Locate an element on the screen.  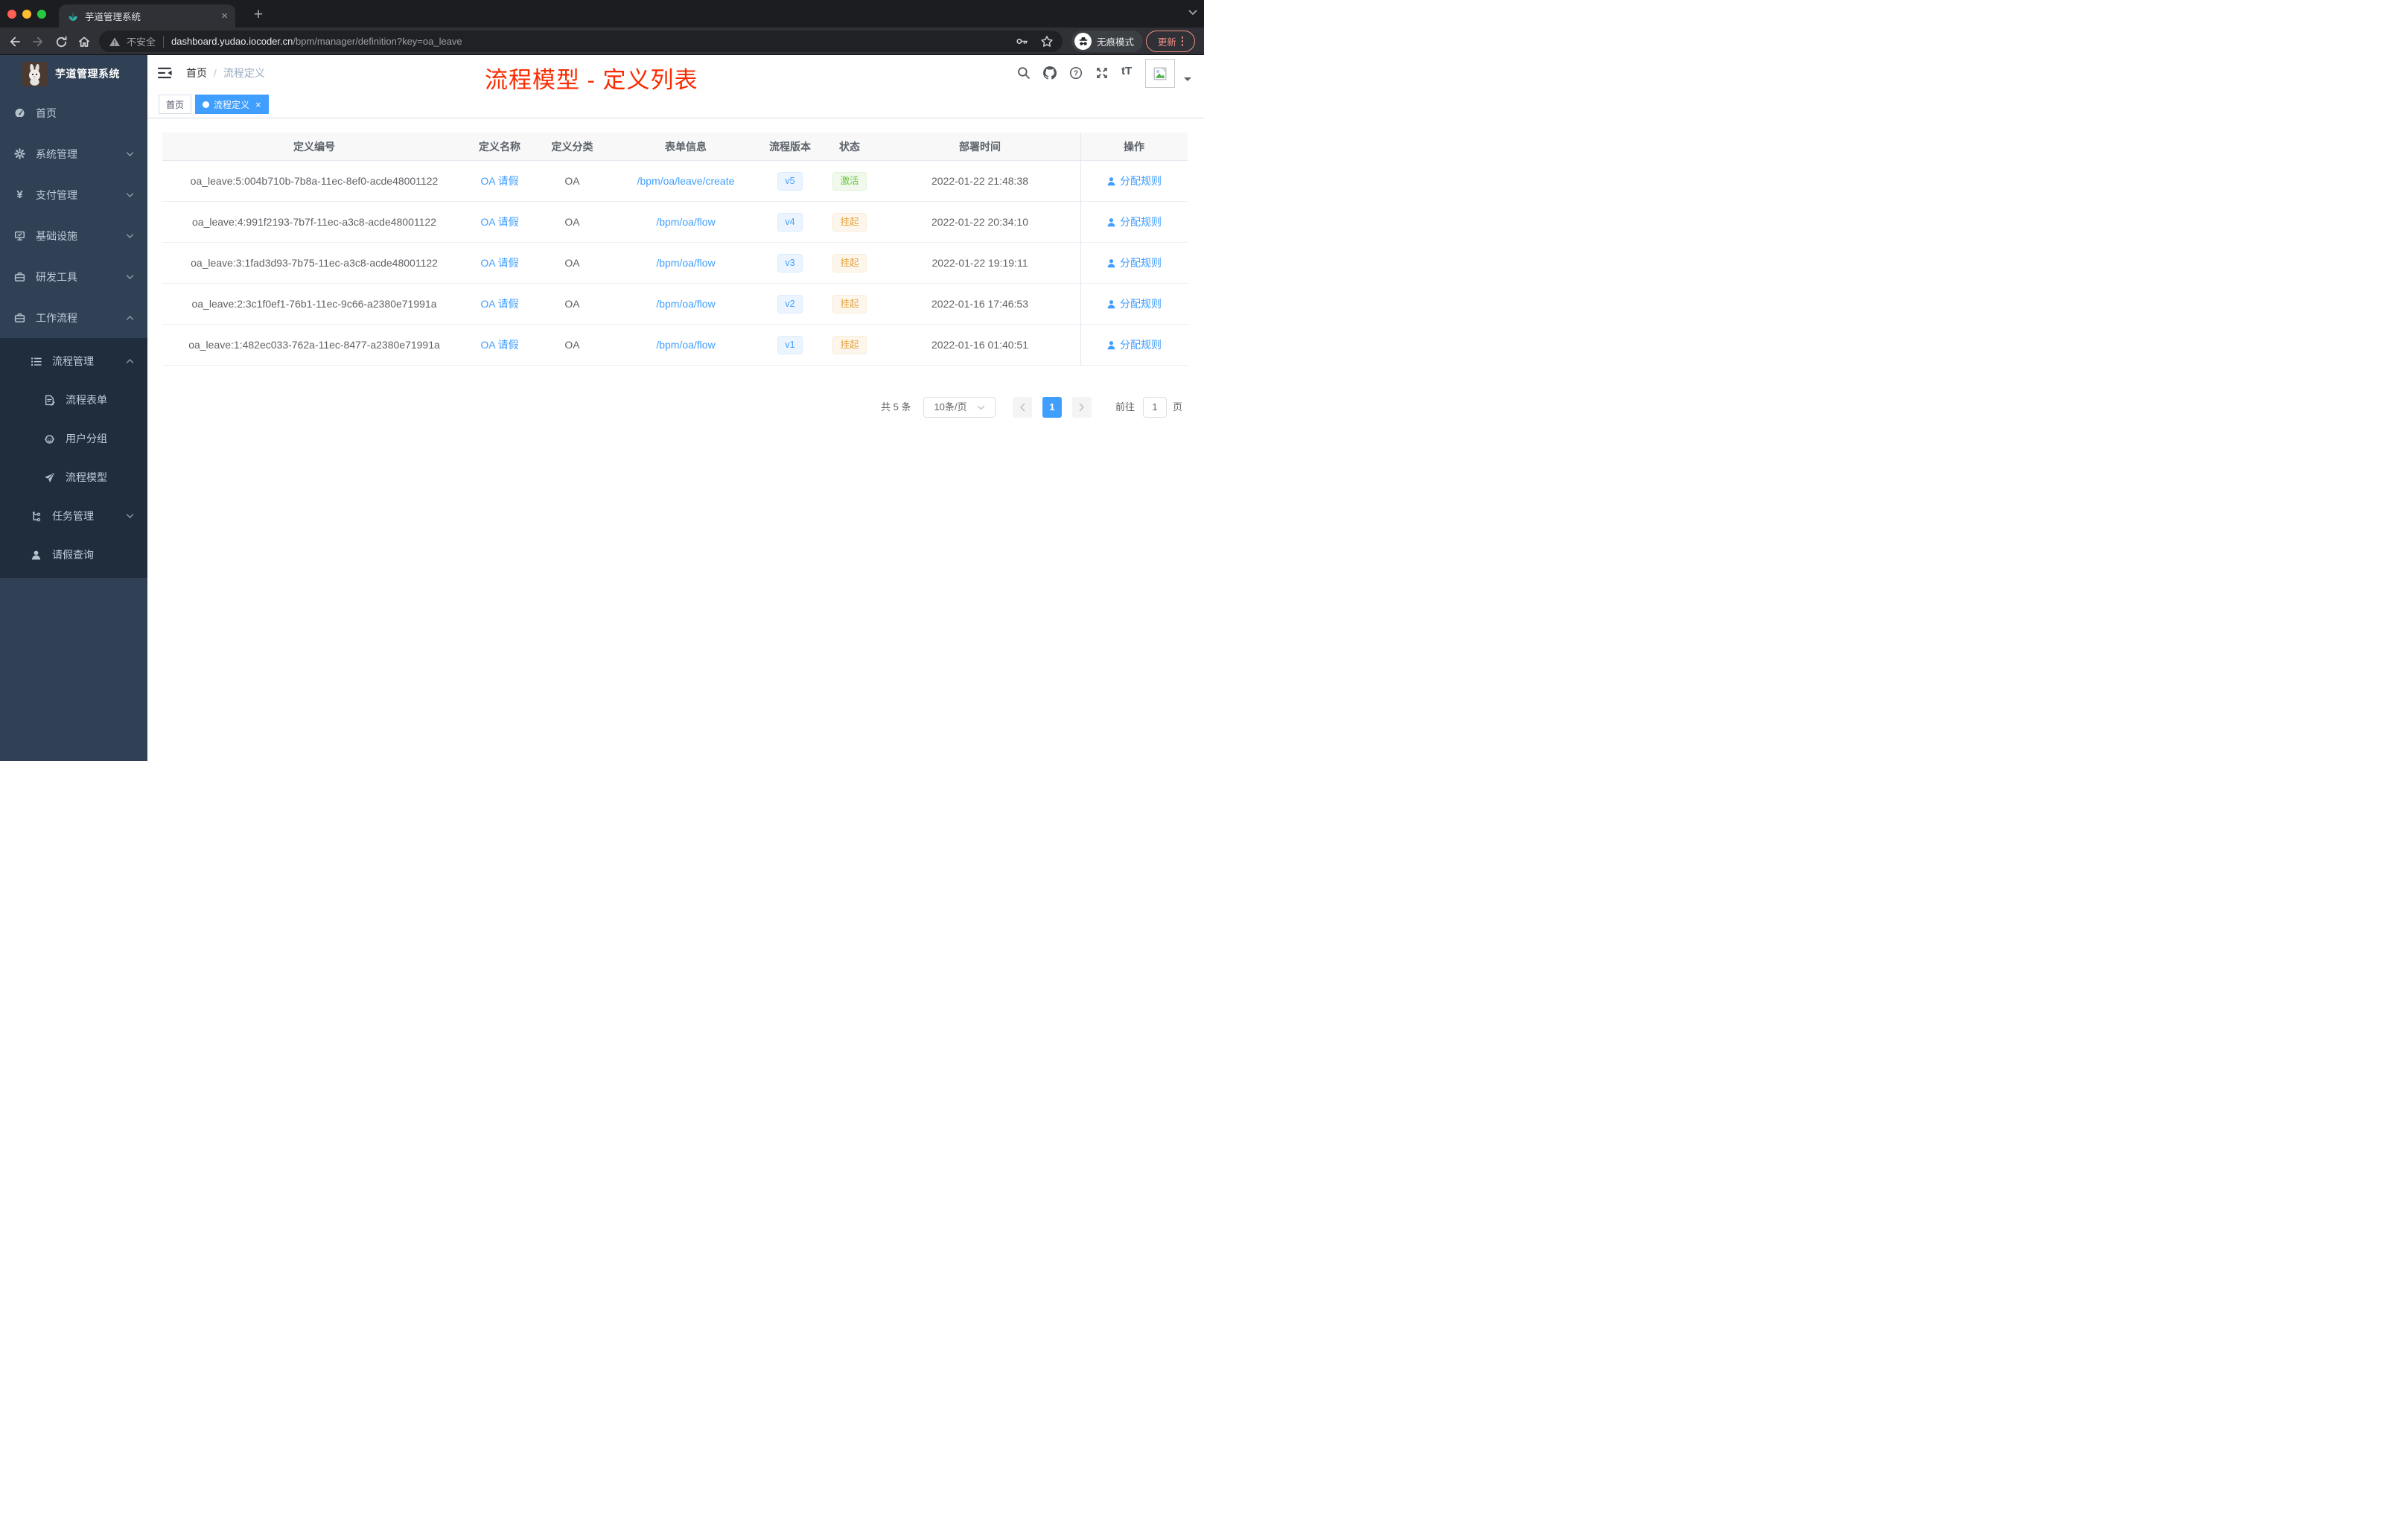
monitor-icon is located at coordinates (19, 235).